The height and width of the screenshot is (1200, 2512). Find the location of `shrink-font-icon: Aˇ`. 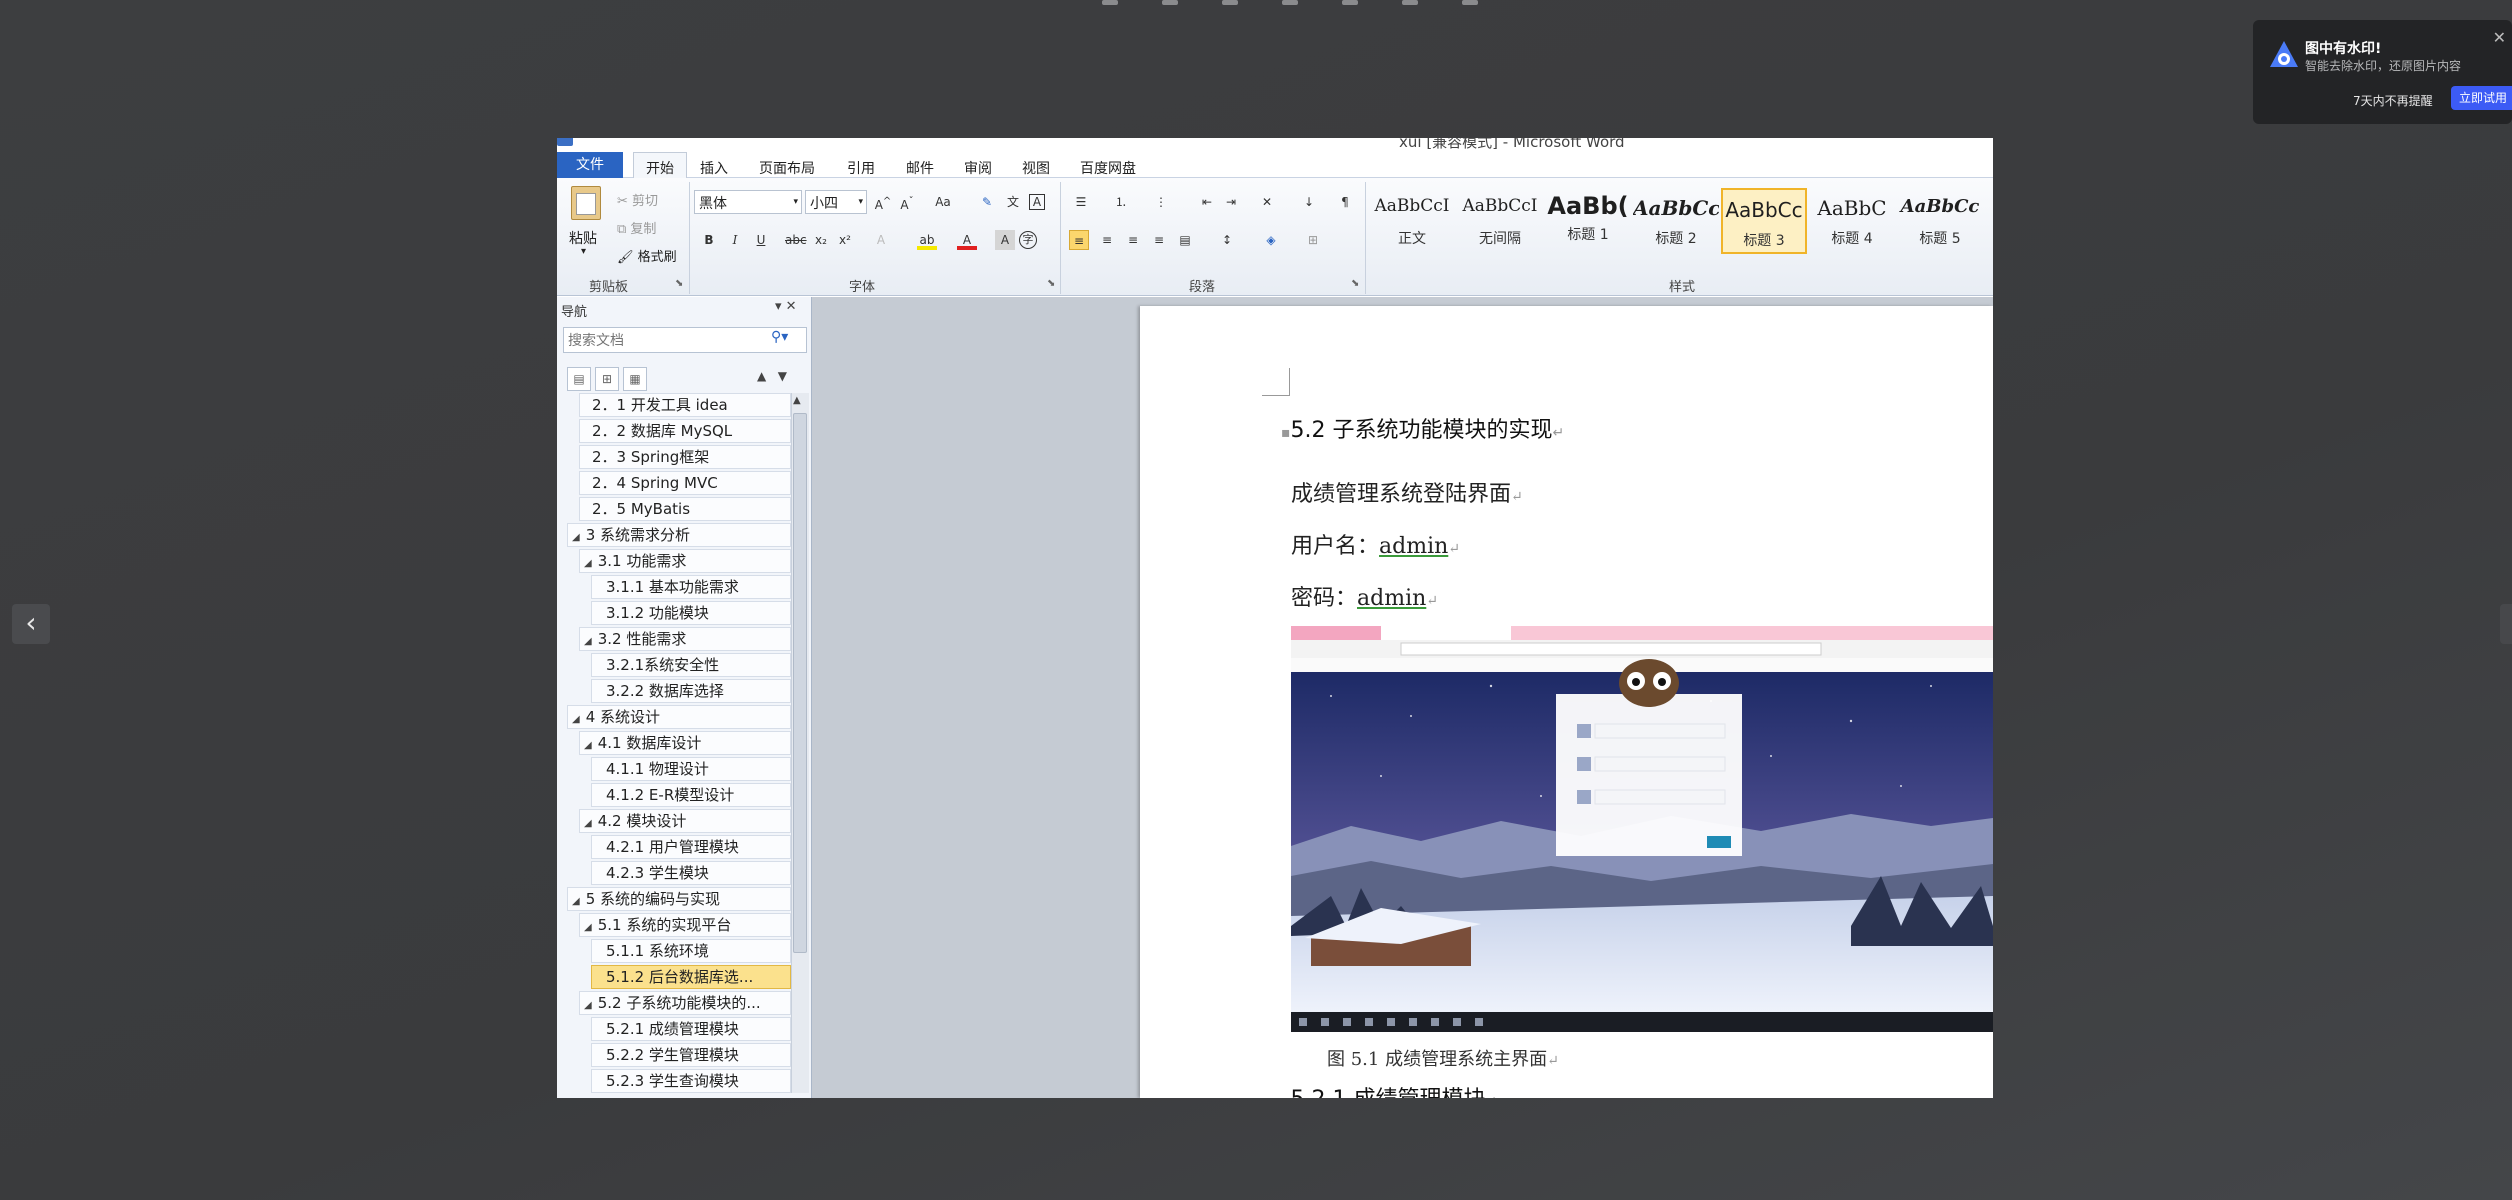

shrink-font-icon: Aˇ is located at coordinates (907, 202).